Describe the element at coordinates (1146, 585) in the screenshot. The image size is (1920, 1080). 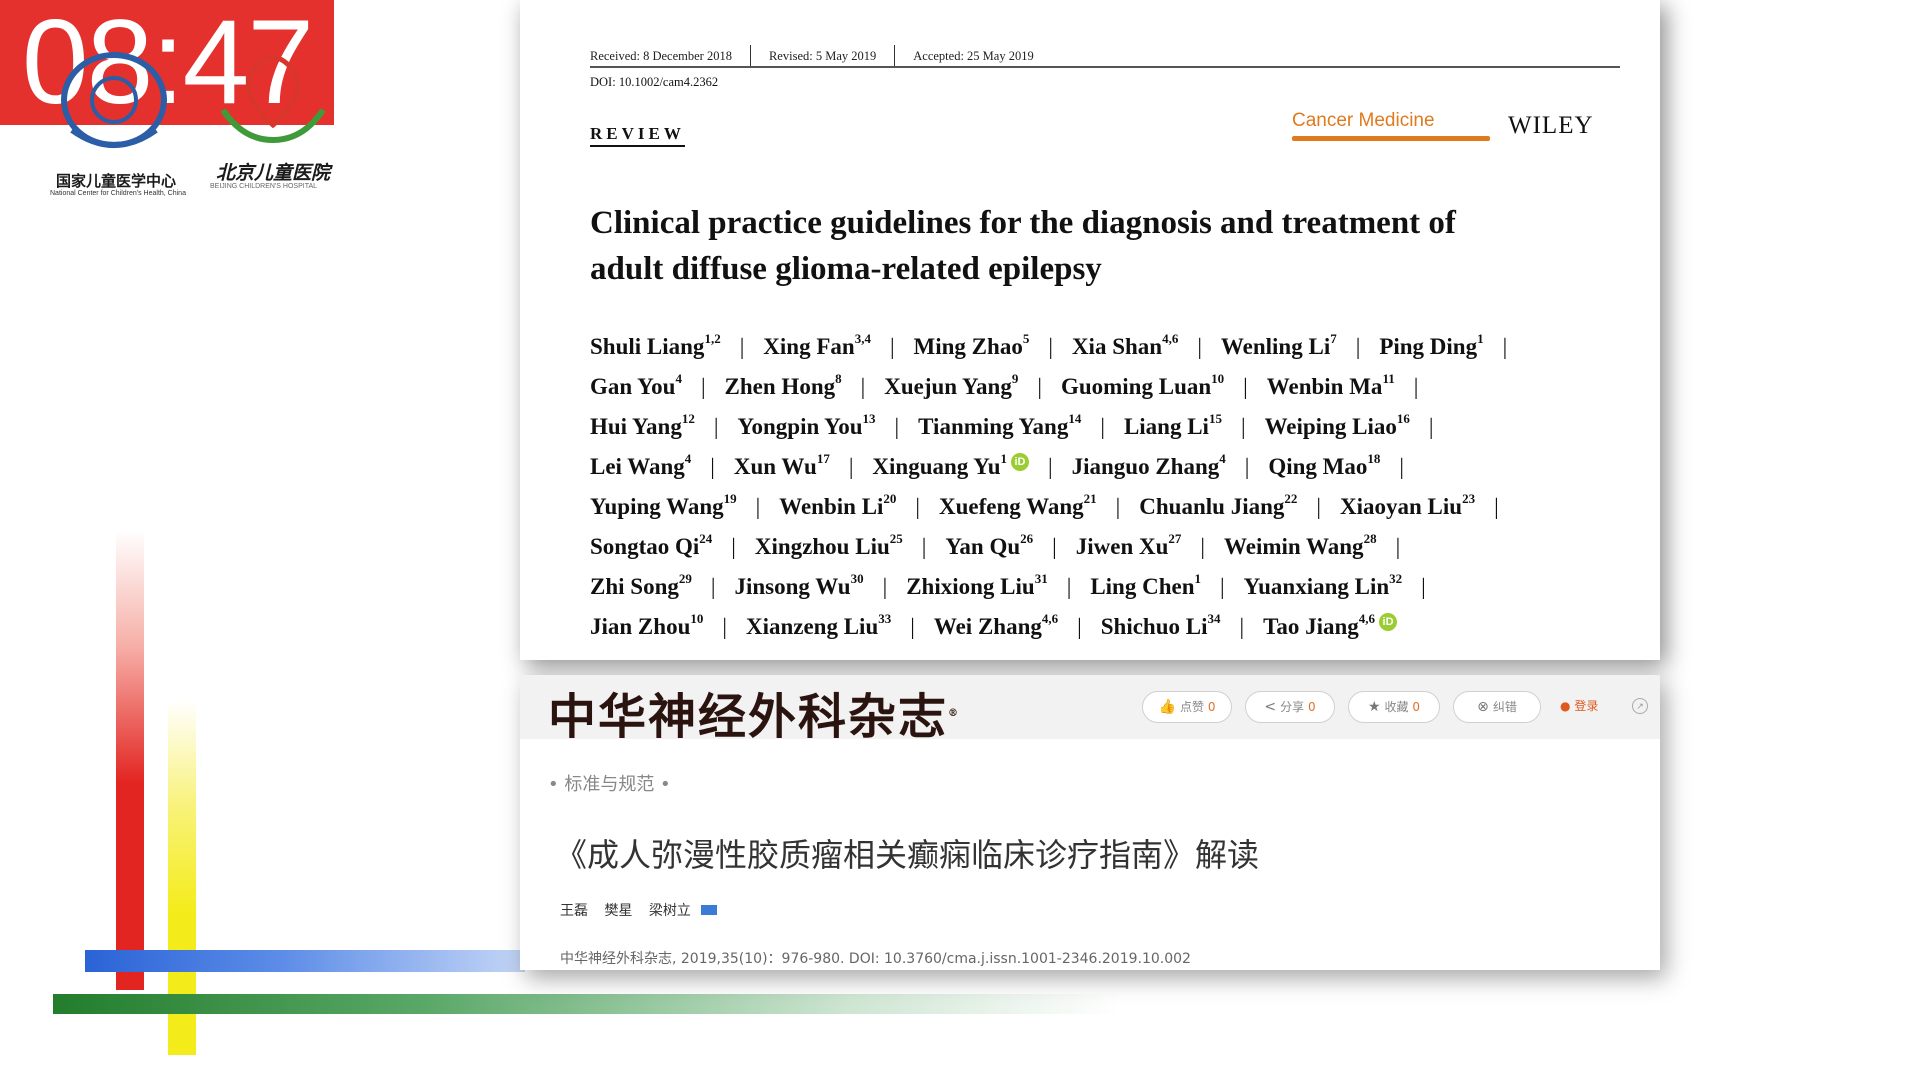
I see `author-name: Ling Chen1` at that location.